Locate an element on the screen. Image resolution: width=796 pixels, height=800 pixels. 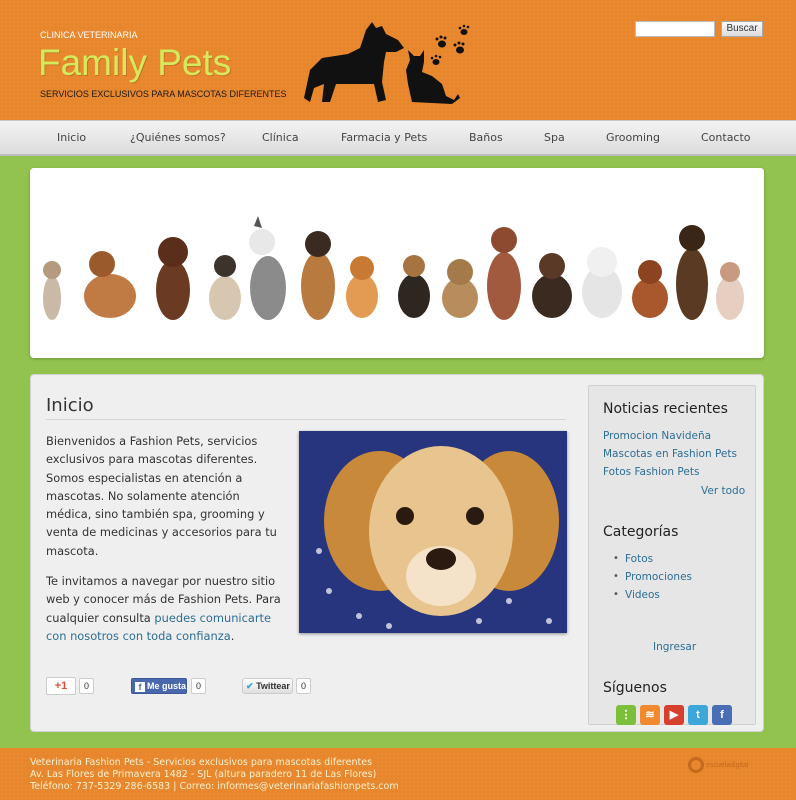
escueladigital-logo: escueladigital is located at coordinates (718, 765).